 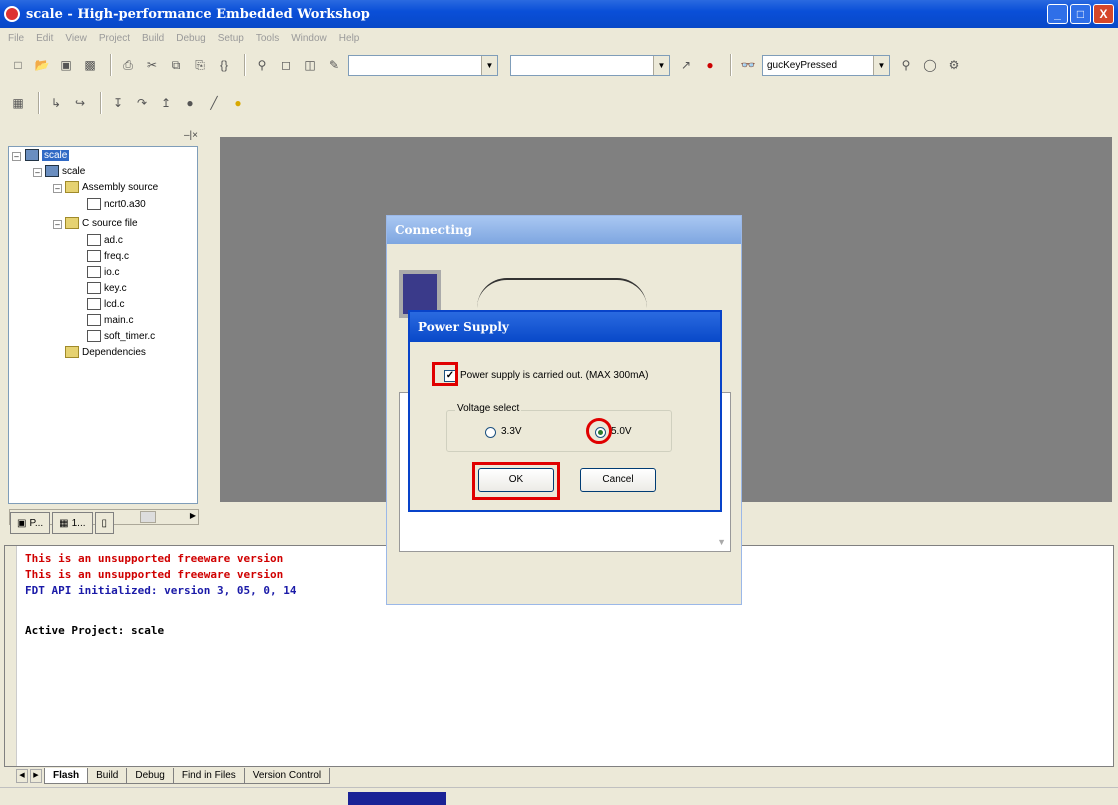 I want to click on open-folder-icon: 📂, so click(x=42, y=65).